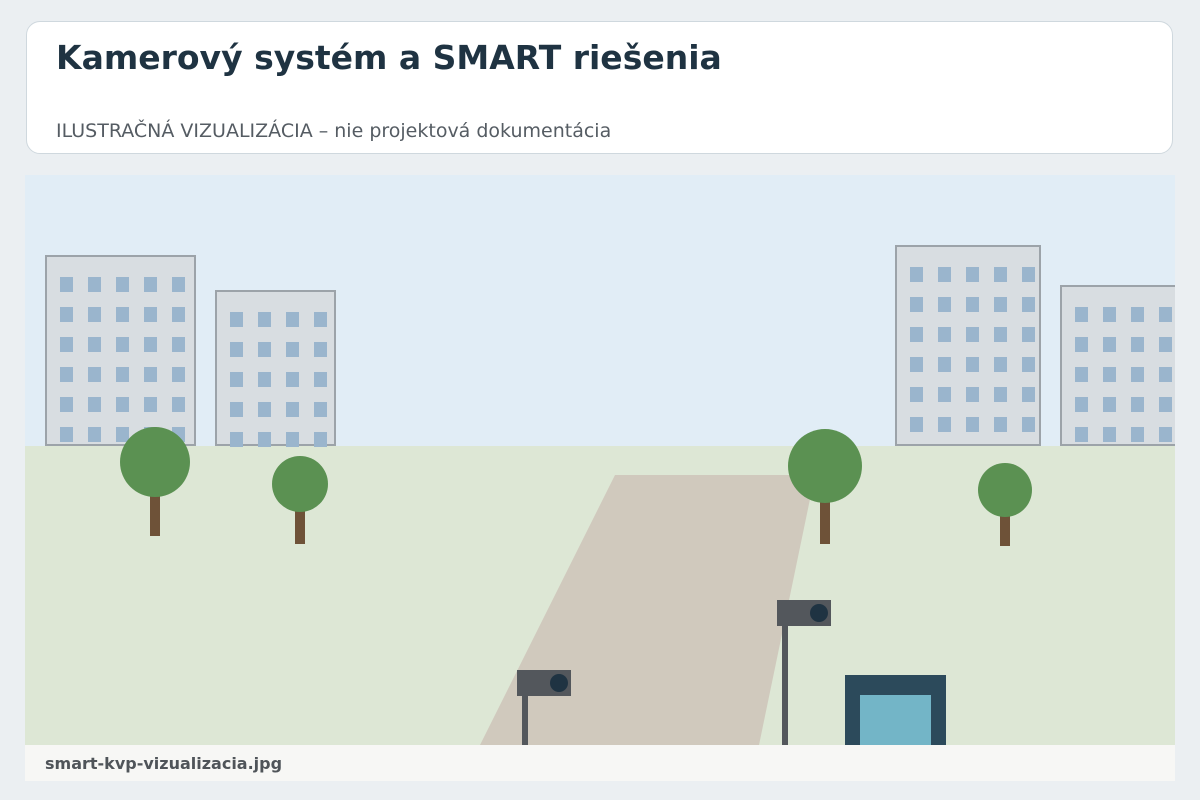  What do you see at coordinates (895, 710) in the screenshot?
I see `info-kiosk-icon` at bounding box center [895, 710].